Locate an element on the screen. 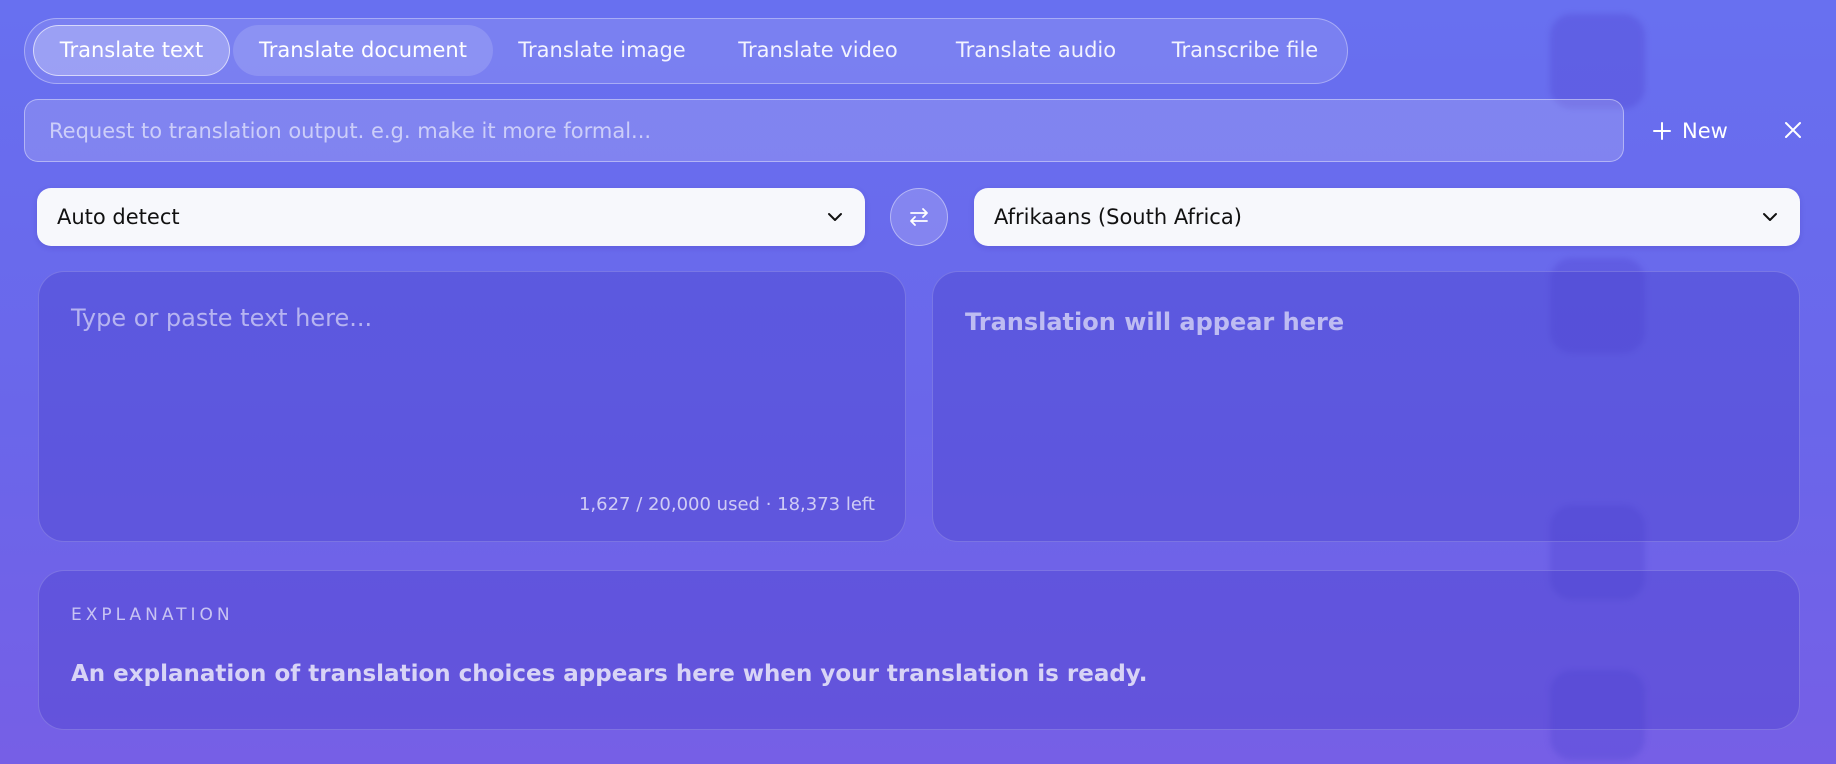 Image resolution: width=1836 pixels, height=764 pixels. swap-arrows-icon is located at coordinates (919, 217).